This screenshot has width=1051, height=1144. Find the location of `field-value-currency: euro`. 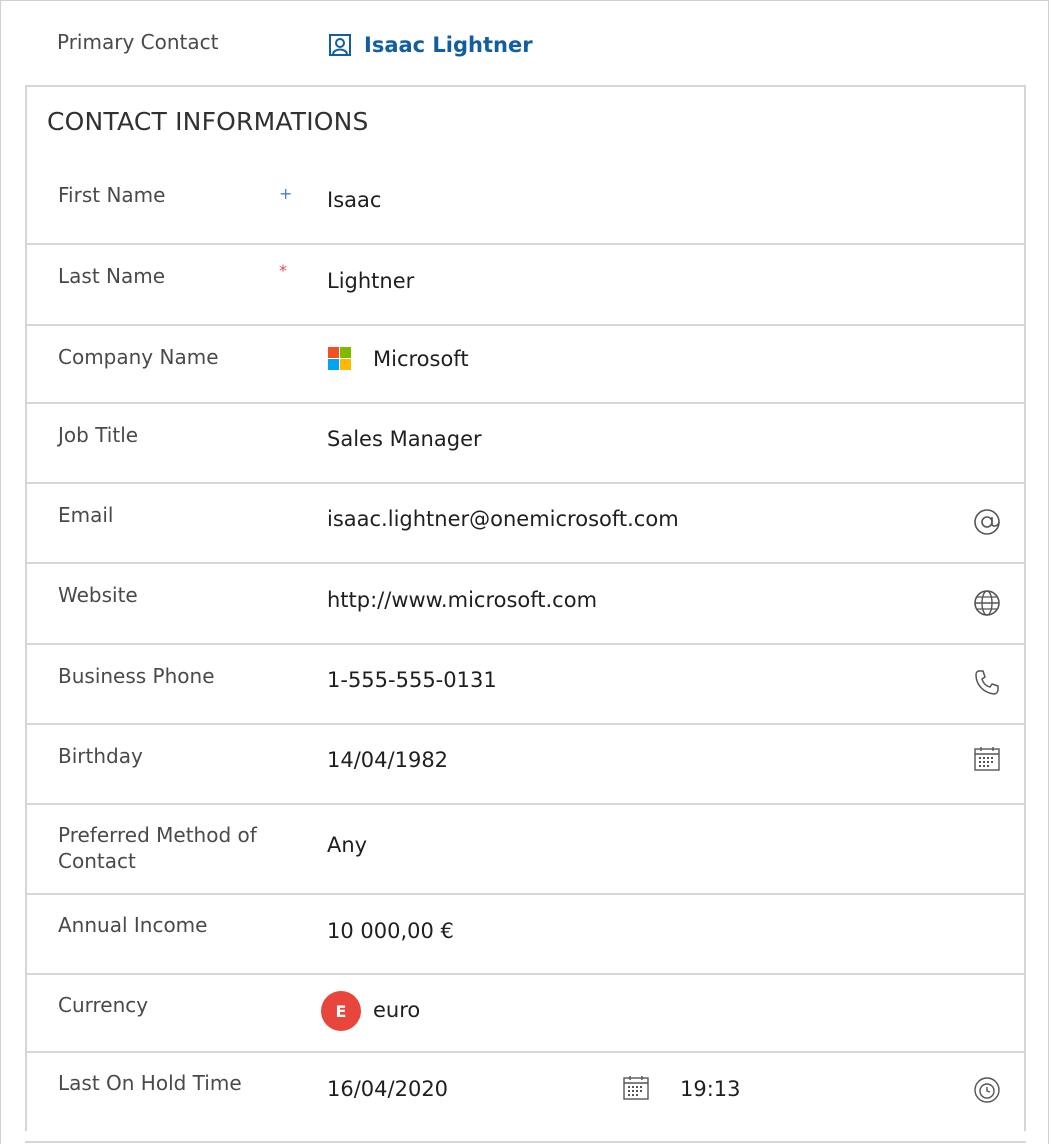

field-value-currency: euro is located at coordinates (396, 1010).